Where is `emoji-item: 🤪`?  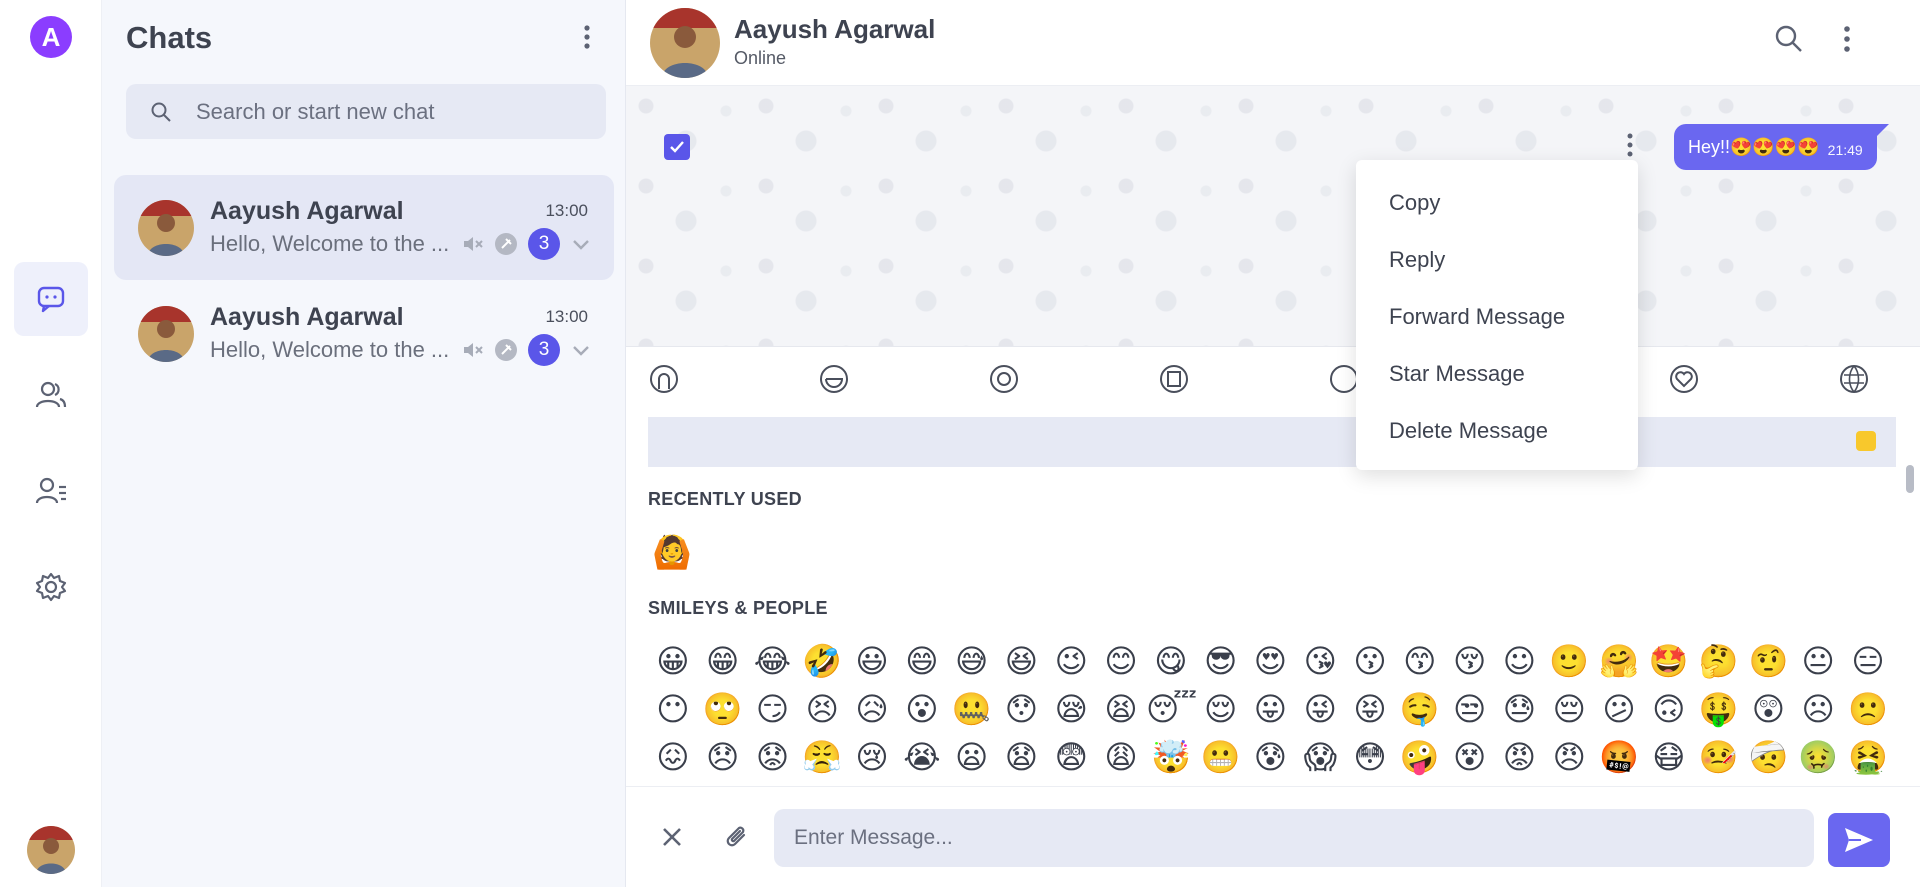 emoji-item: 🤪 is located at coordinates (1420, 757).